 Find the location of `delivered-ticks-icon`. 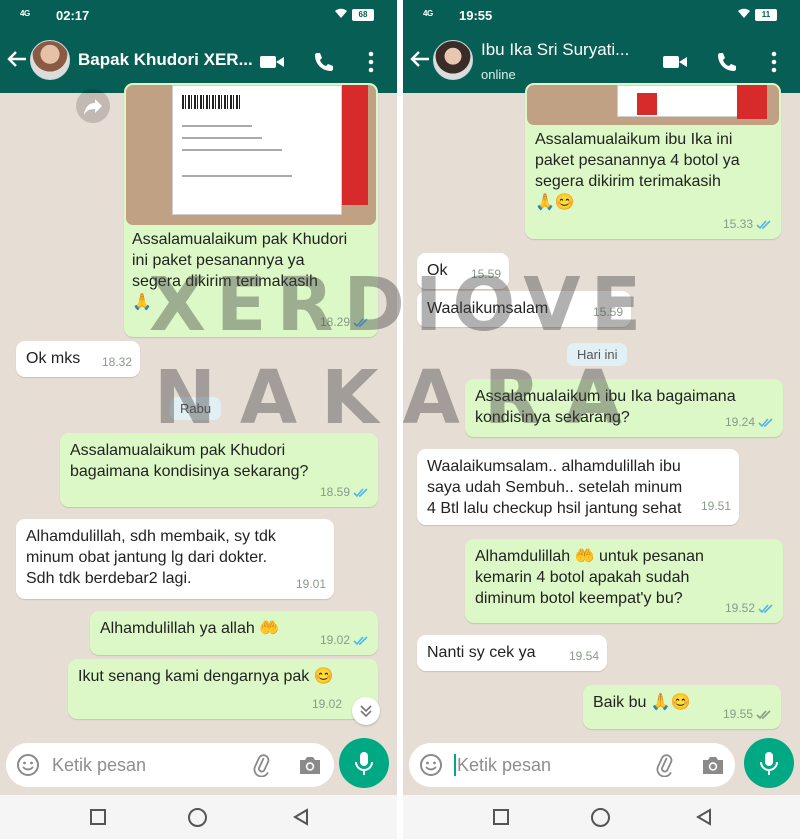

delivered-ticks-icon is located at coordinates (763, 715).